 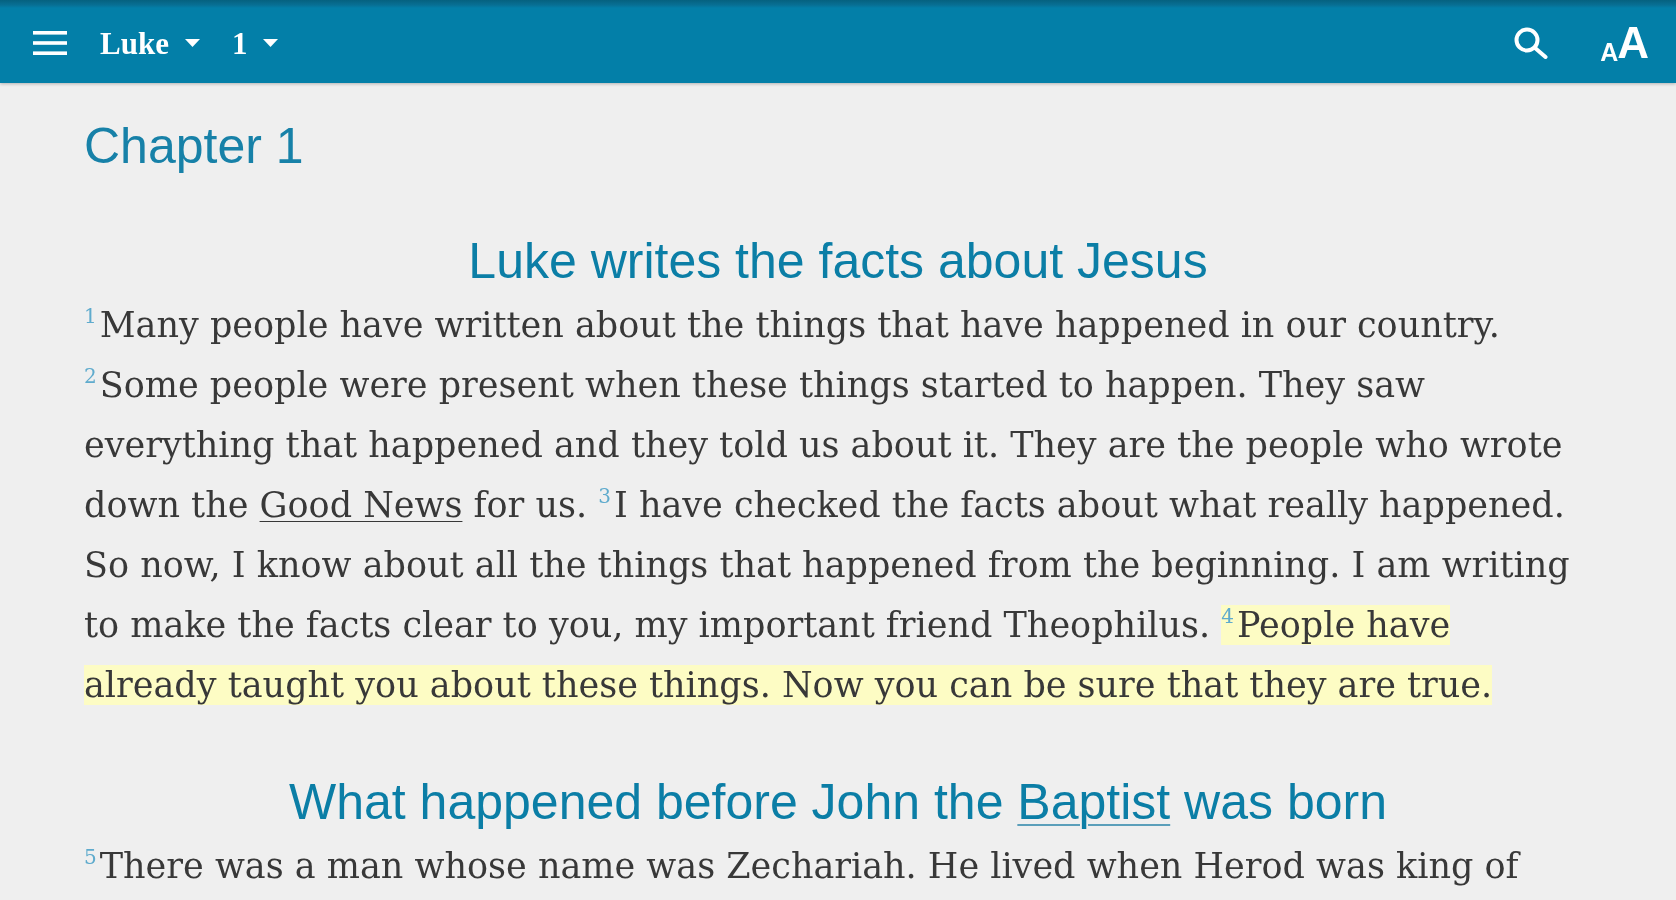 What do you see at coordinates (803, 866) in the screenshot?
I see `scripture-paragraph: $^{5}$ There was a man whose name was Zechariah. He lived when Herod was king of` at bounding box center [803, 866].